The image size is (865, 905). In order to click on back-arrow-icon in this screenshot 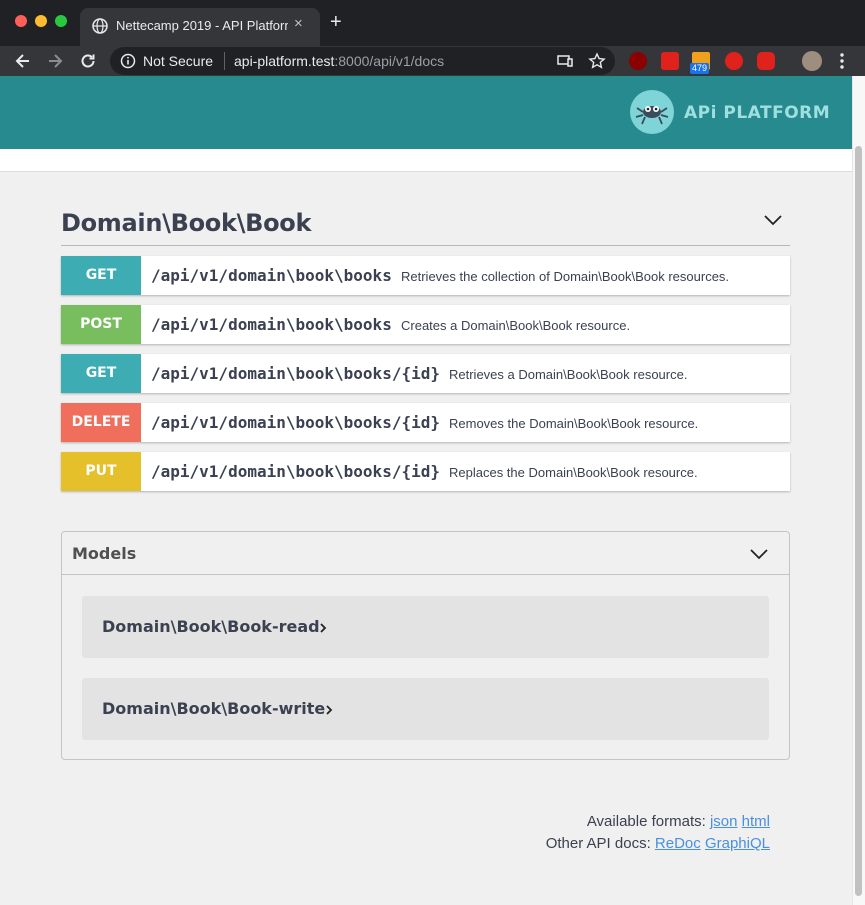, I will do `click(23, 61)`.